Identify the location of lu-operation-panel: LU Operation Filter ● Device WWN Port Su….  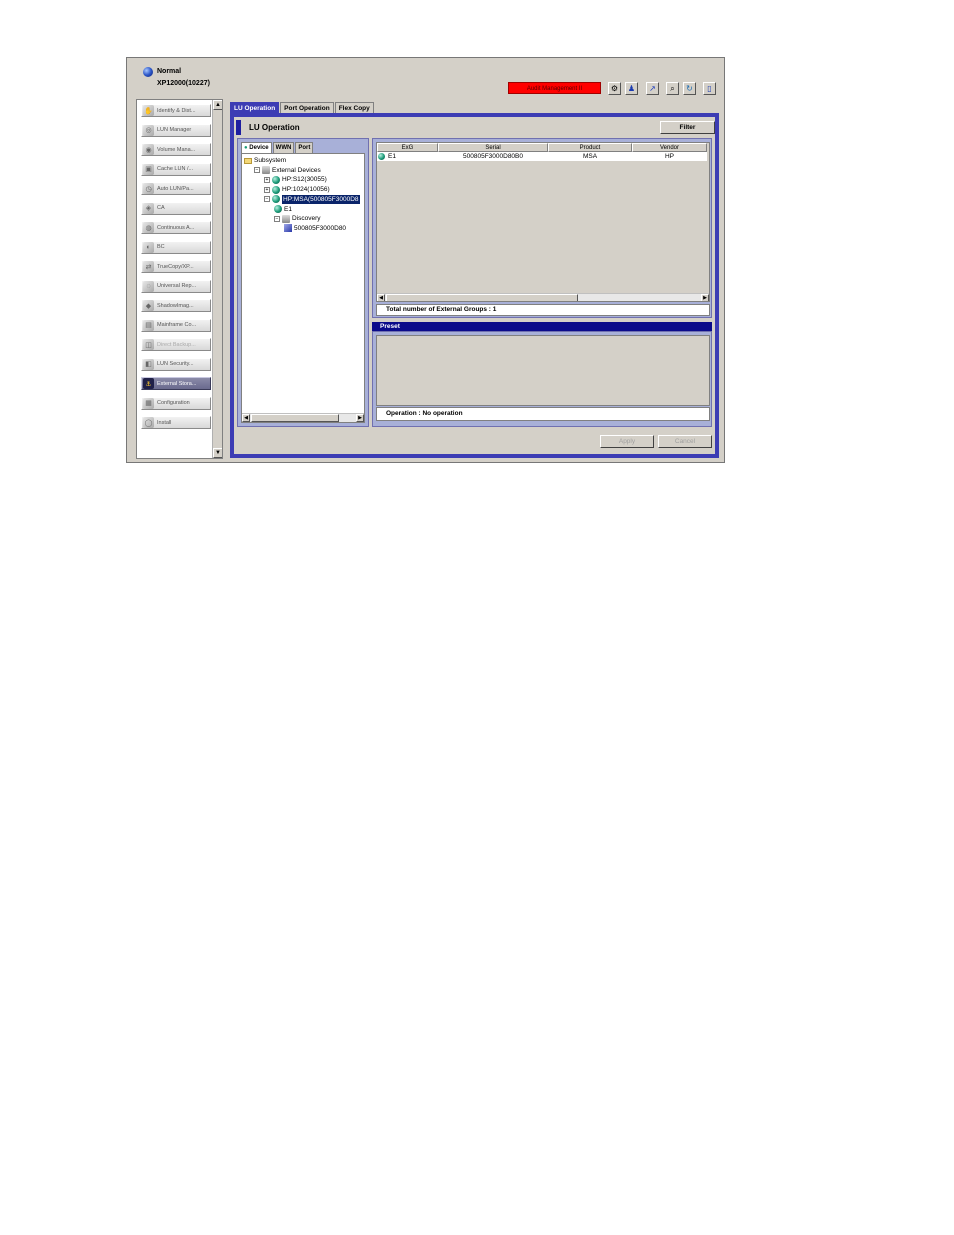
(474, 285).